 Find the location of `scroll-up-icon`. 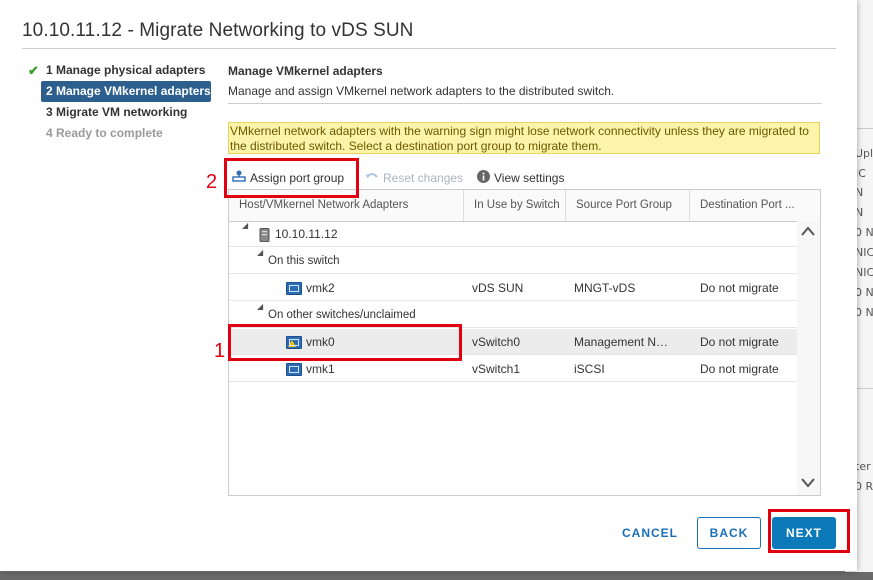

scroll-up-icon is located at coordinates (808, 231).